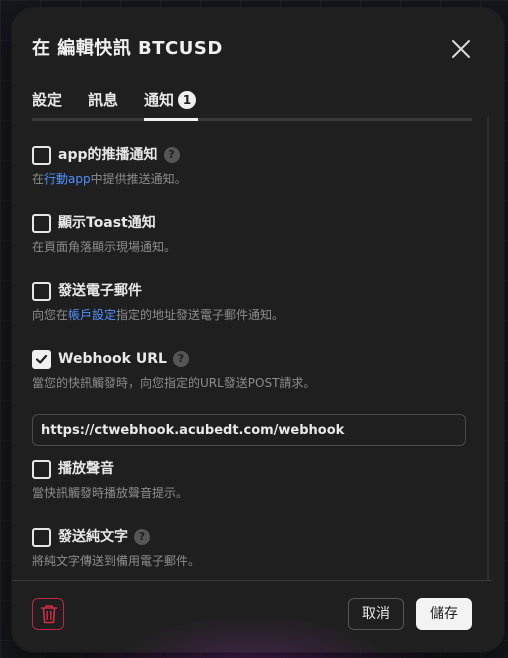  Describe the element at coordinates (41, 223) in the screenshot. I see `toast-checkbox` at that location.